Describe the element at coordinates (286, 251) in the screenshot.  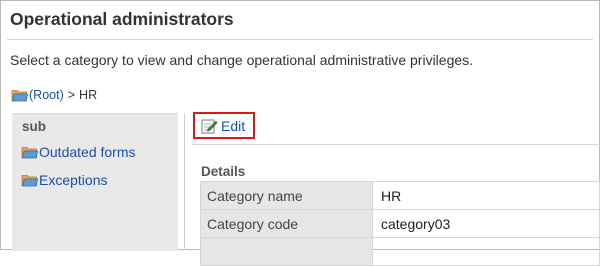
I see `row-label` at that location.